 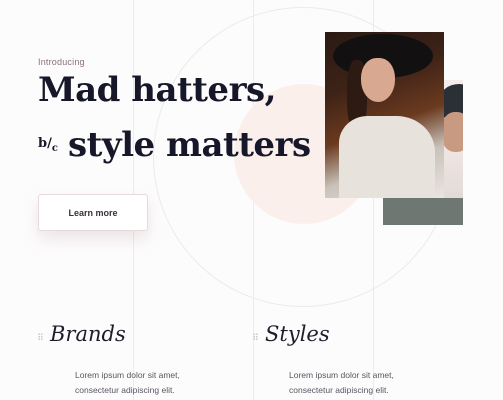 I want to click on intro-label: Introducing, so click(x=61, y=62).